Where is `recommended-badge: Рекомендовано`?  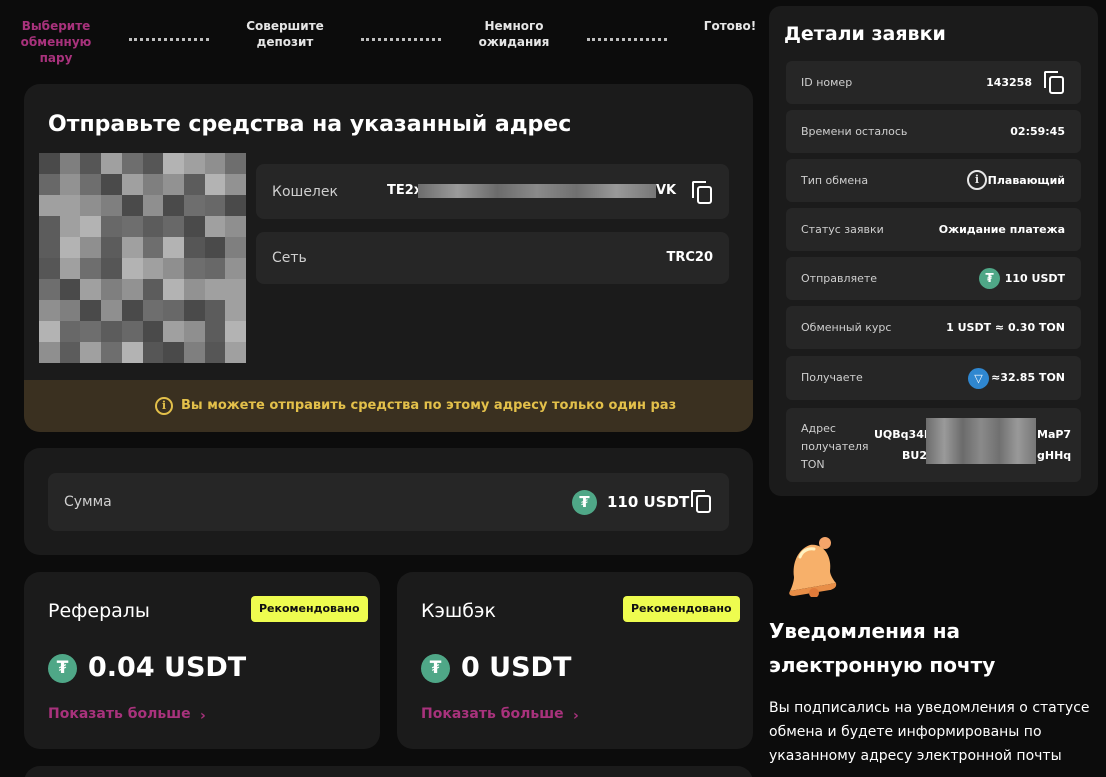
recommended-badge: Рекомендовано is located at coordinates (309, 609).